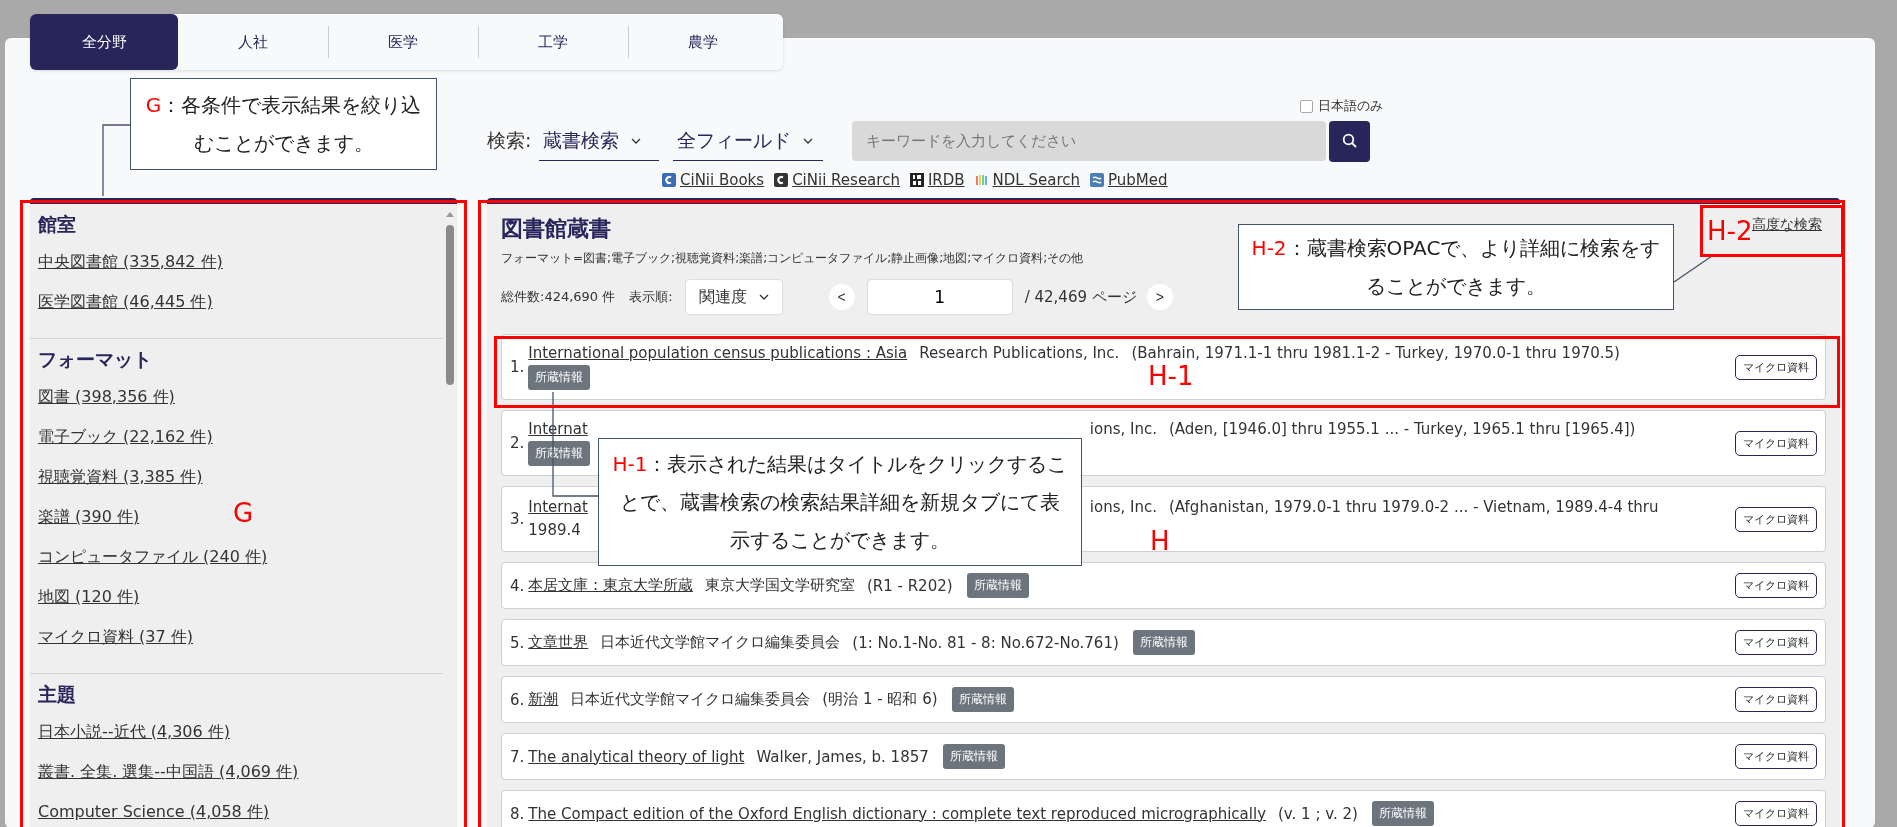 This screenshot has width=1897, height=827. What do you see at coordinates (1089, 141) in the screenshot?
I see `keyword-input-field: キーワードを入力してください` at bounding box center [1089, 141].